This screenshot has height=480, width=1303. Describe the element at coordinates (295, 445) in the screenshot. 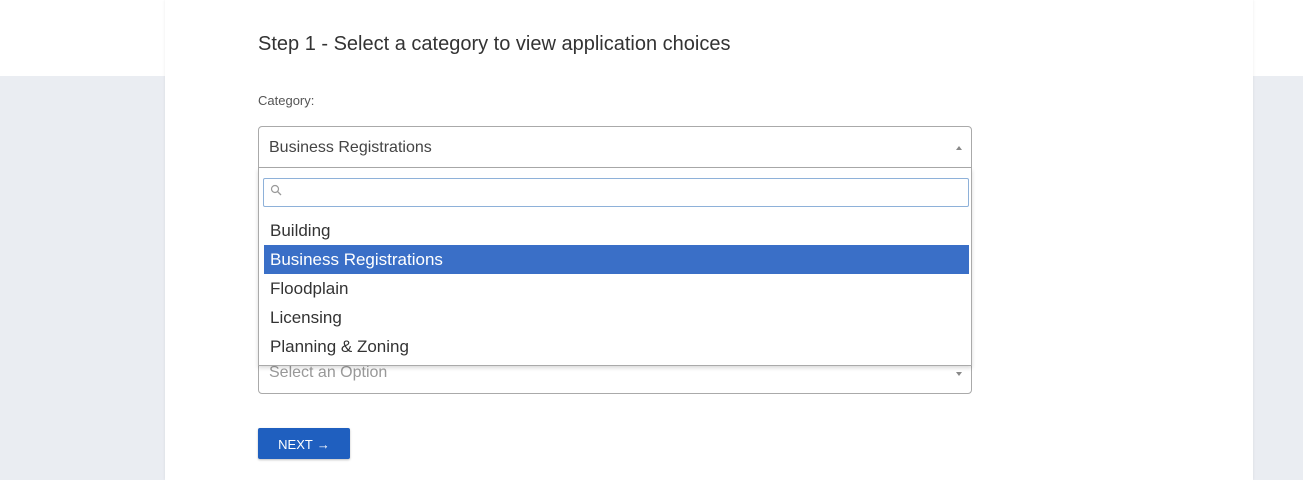

I see `next-button-label: NEXT` at that location.